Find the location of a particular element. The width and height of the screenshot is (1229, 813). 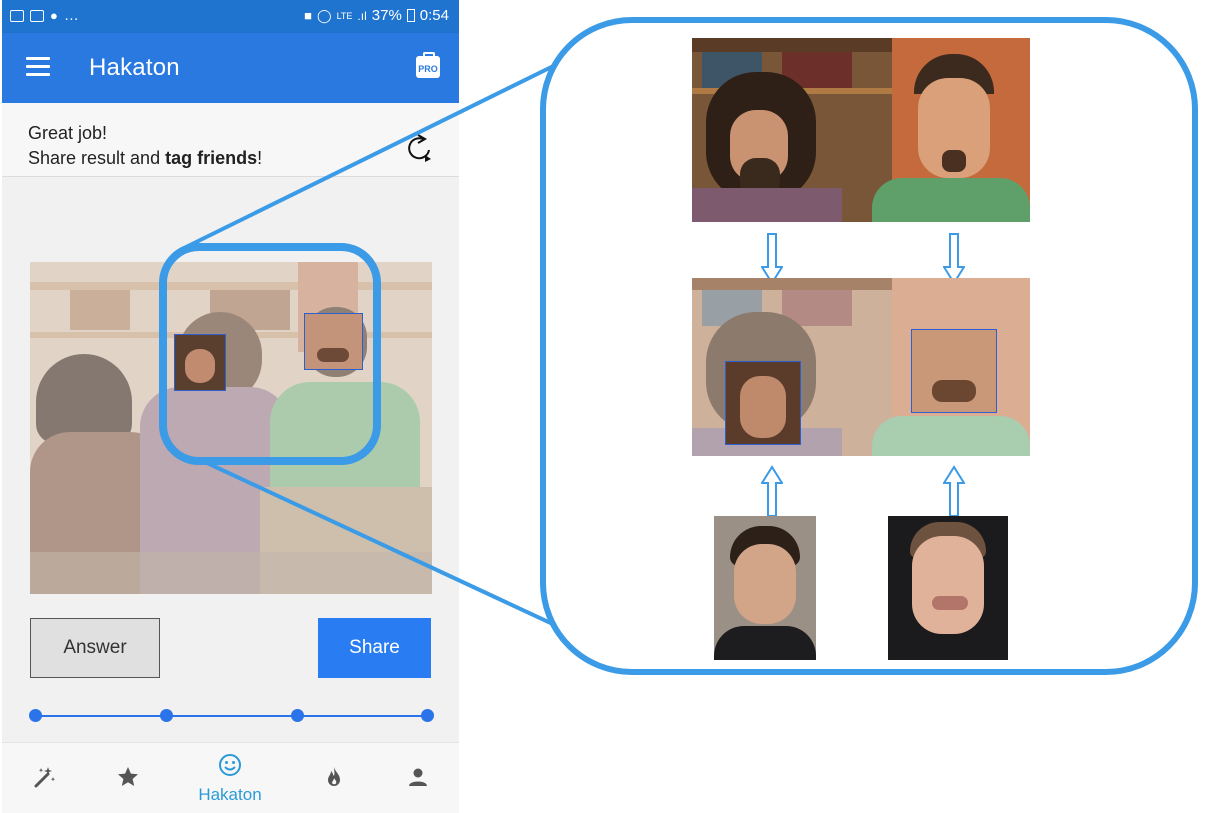

nav-magic is located at coordinates (44, 778).